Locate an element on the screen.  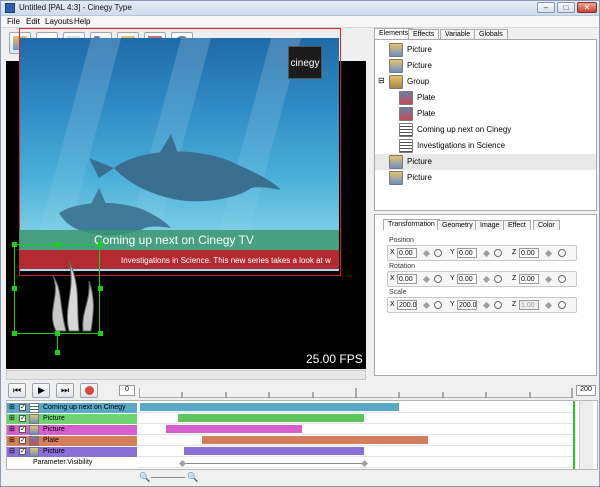
tab-variable: Variable is located at coordinates (458, 34).